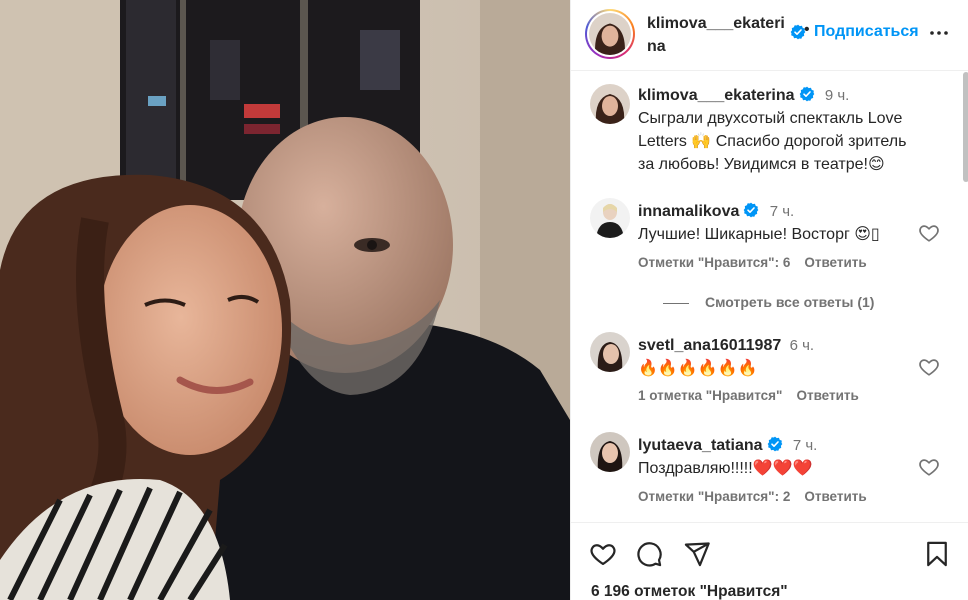 This screenshot has width=968, height=600. I want to click on author-avatar, so click(610, 34).